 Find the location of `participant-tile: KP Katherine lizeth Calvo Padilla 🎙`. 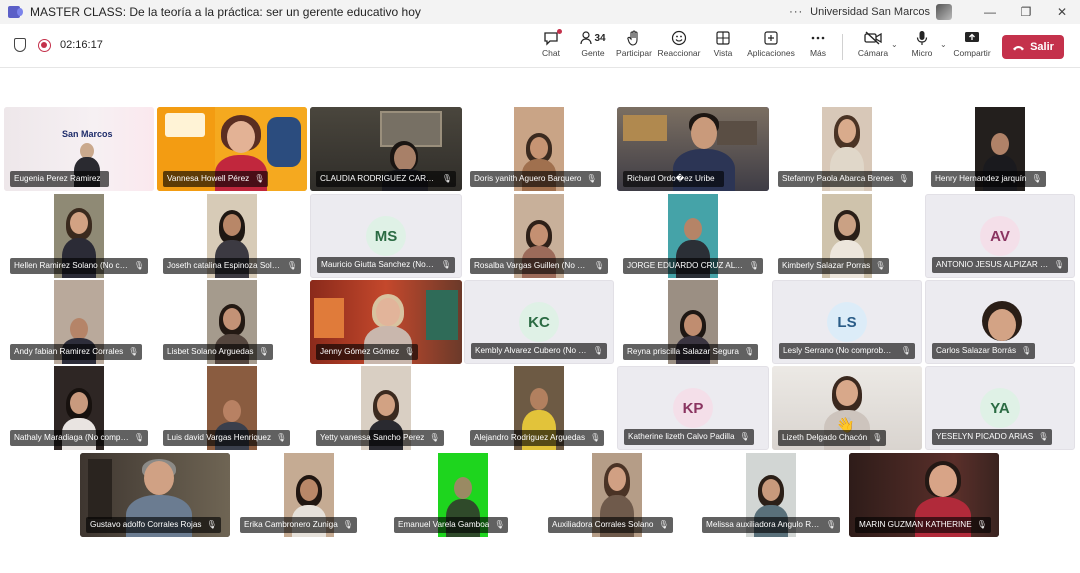

participant-tile: KP Katherine lizeth Calvo Padilla 🎙 is located at coordinates (693, 408).